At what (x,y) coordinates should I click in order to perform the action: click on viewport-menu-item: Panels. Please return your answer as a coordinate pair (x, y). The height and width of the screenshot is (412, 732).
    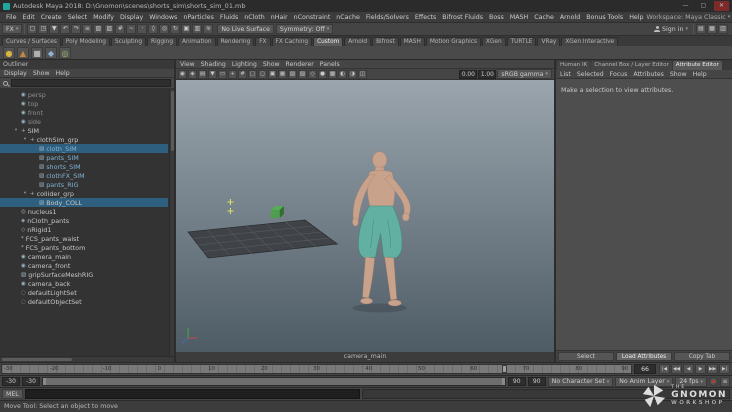
    Looking at the image, I should click on (330, 64).